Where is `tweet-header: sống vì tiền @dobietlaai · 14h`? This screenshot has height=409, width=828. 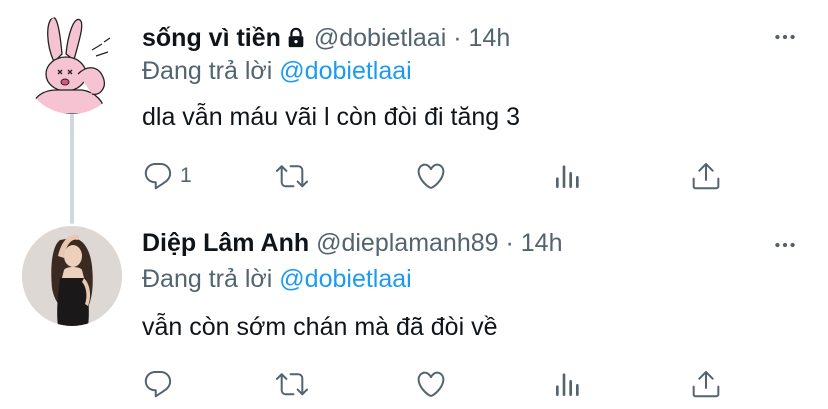
tweet-header: sống vì tiền @dobietlaai · 14h is located at coordinates (326, 39).